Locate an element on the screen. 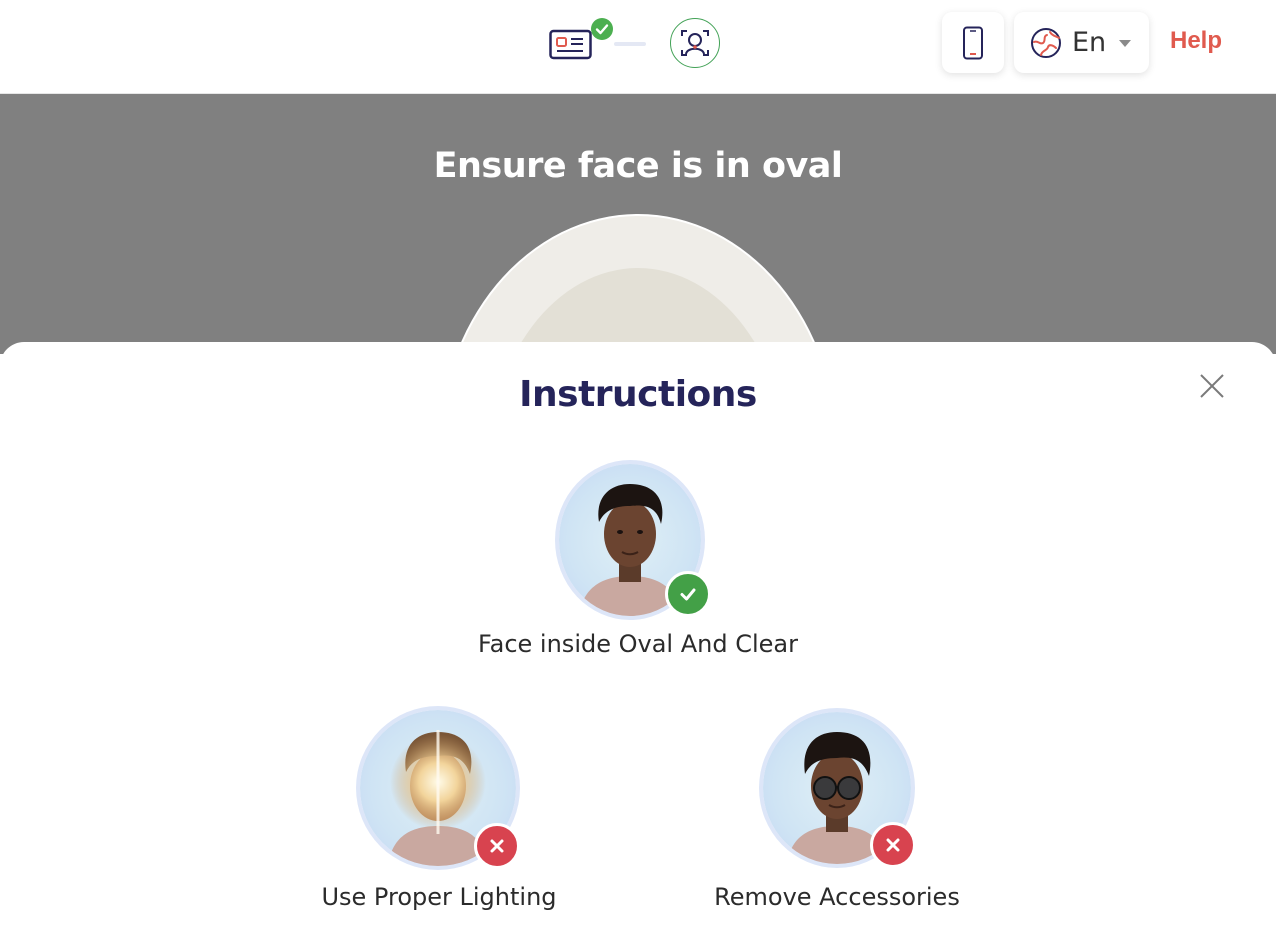 This screenshot has width=1276, height=942. check-badge-icon is located at coordinates (688, 594).